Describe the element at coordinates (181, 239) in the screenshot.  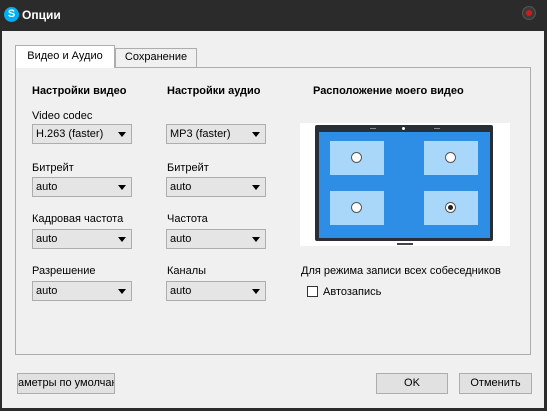
I see `frequency-value: auto` at that location.